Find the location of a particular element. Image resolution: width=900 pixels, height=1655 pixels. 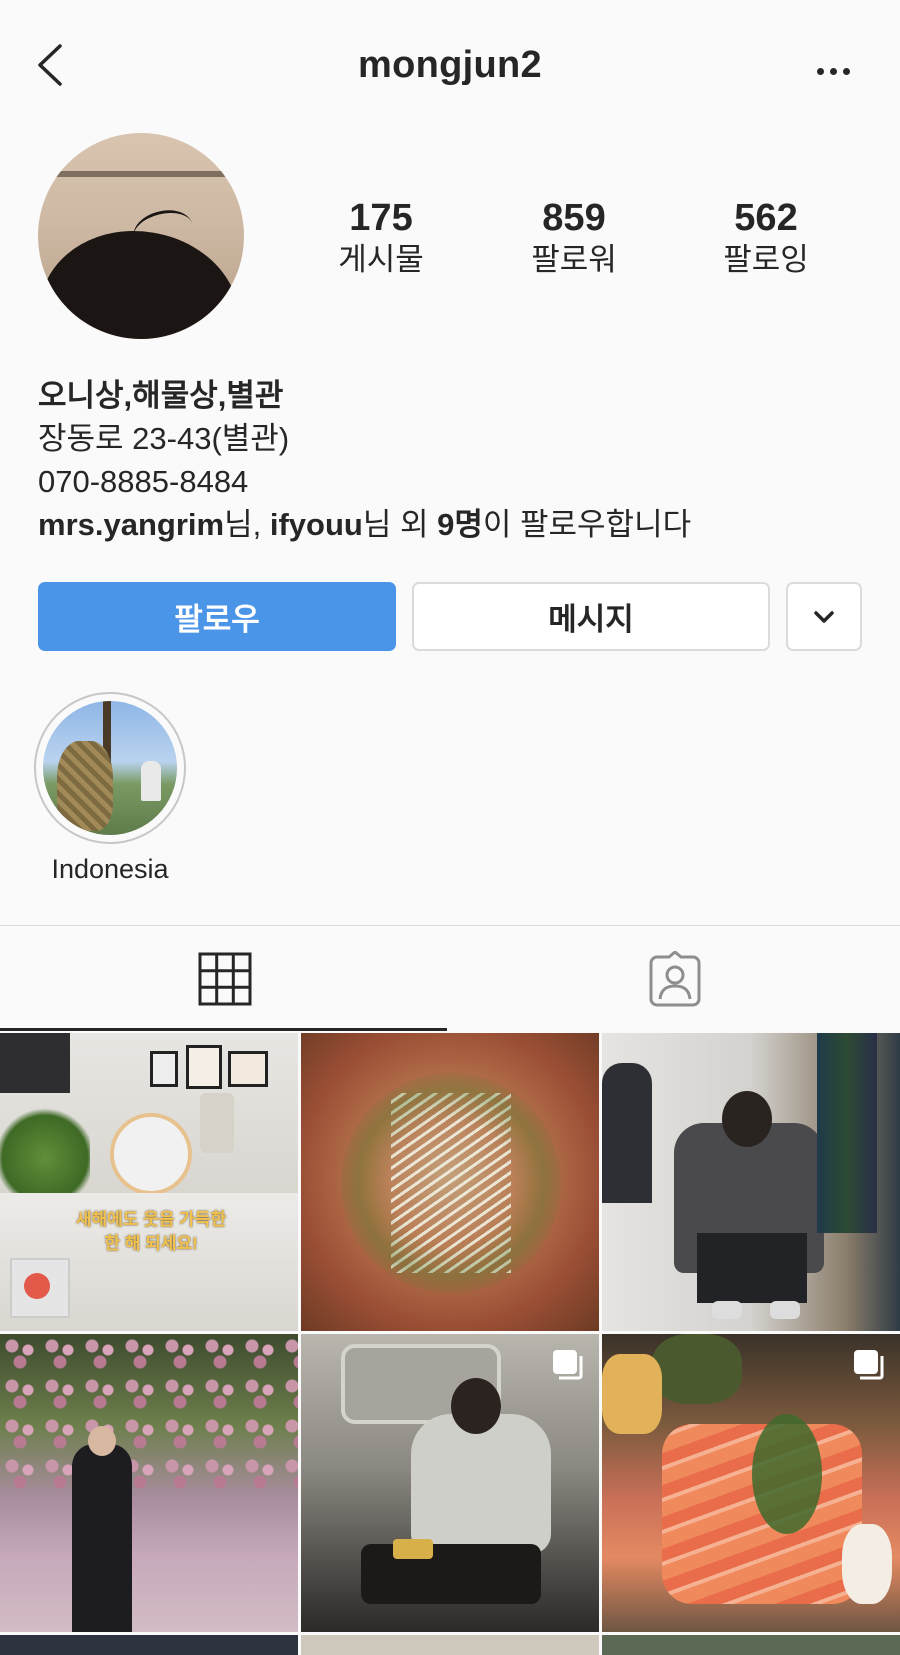

highlight-ring is located at coordinates (110, 768).